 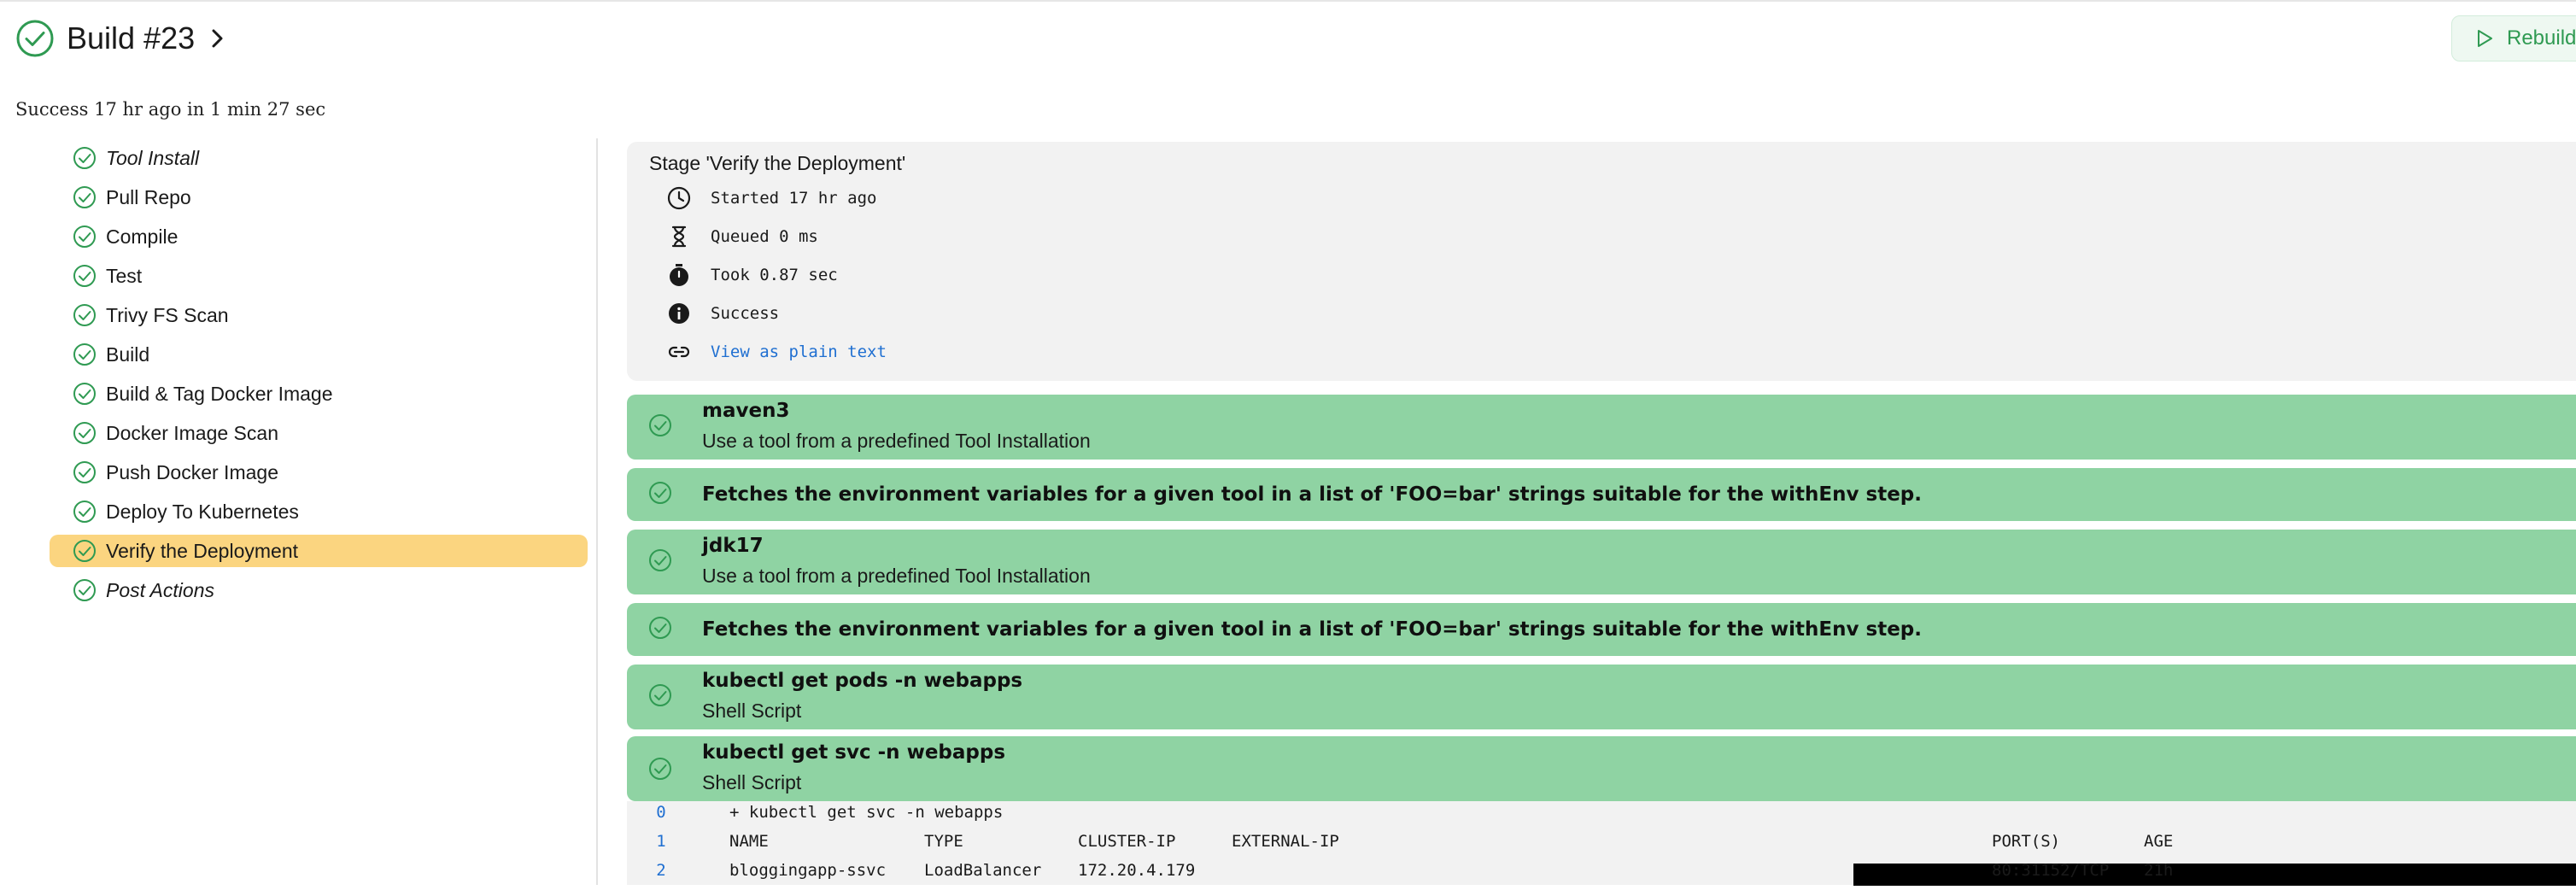 I want to click on step-kubectl-get-pods: kubectl get pods -n webapps Shell Script, so click(x=1601, y=697).